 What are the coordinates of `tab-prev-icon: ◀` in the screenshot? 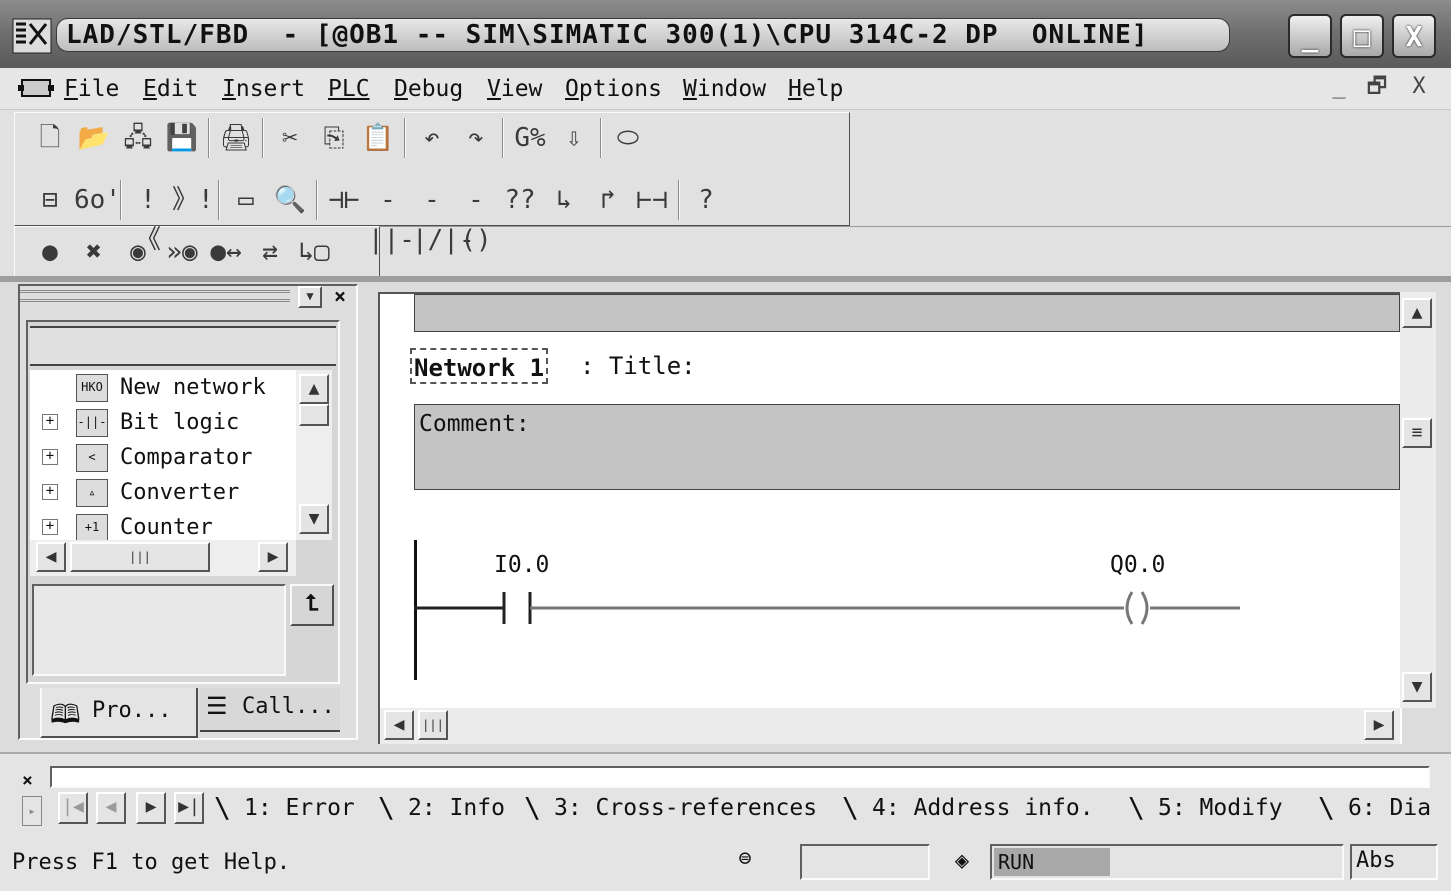 It's located at (111, 808).